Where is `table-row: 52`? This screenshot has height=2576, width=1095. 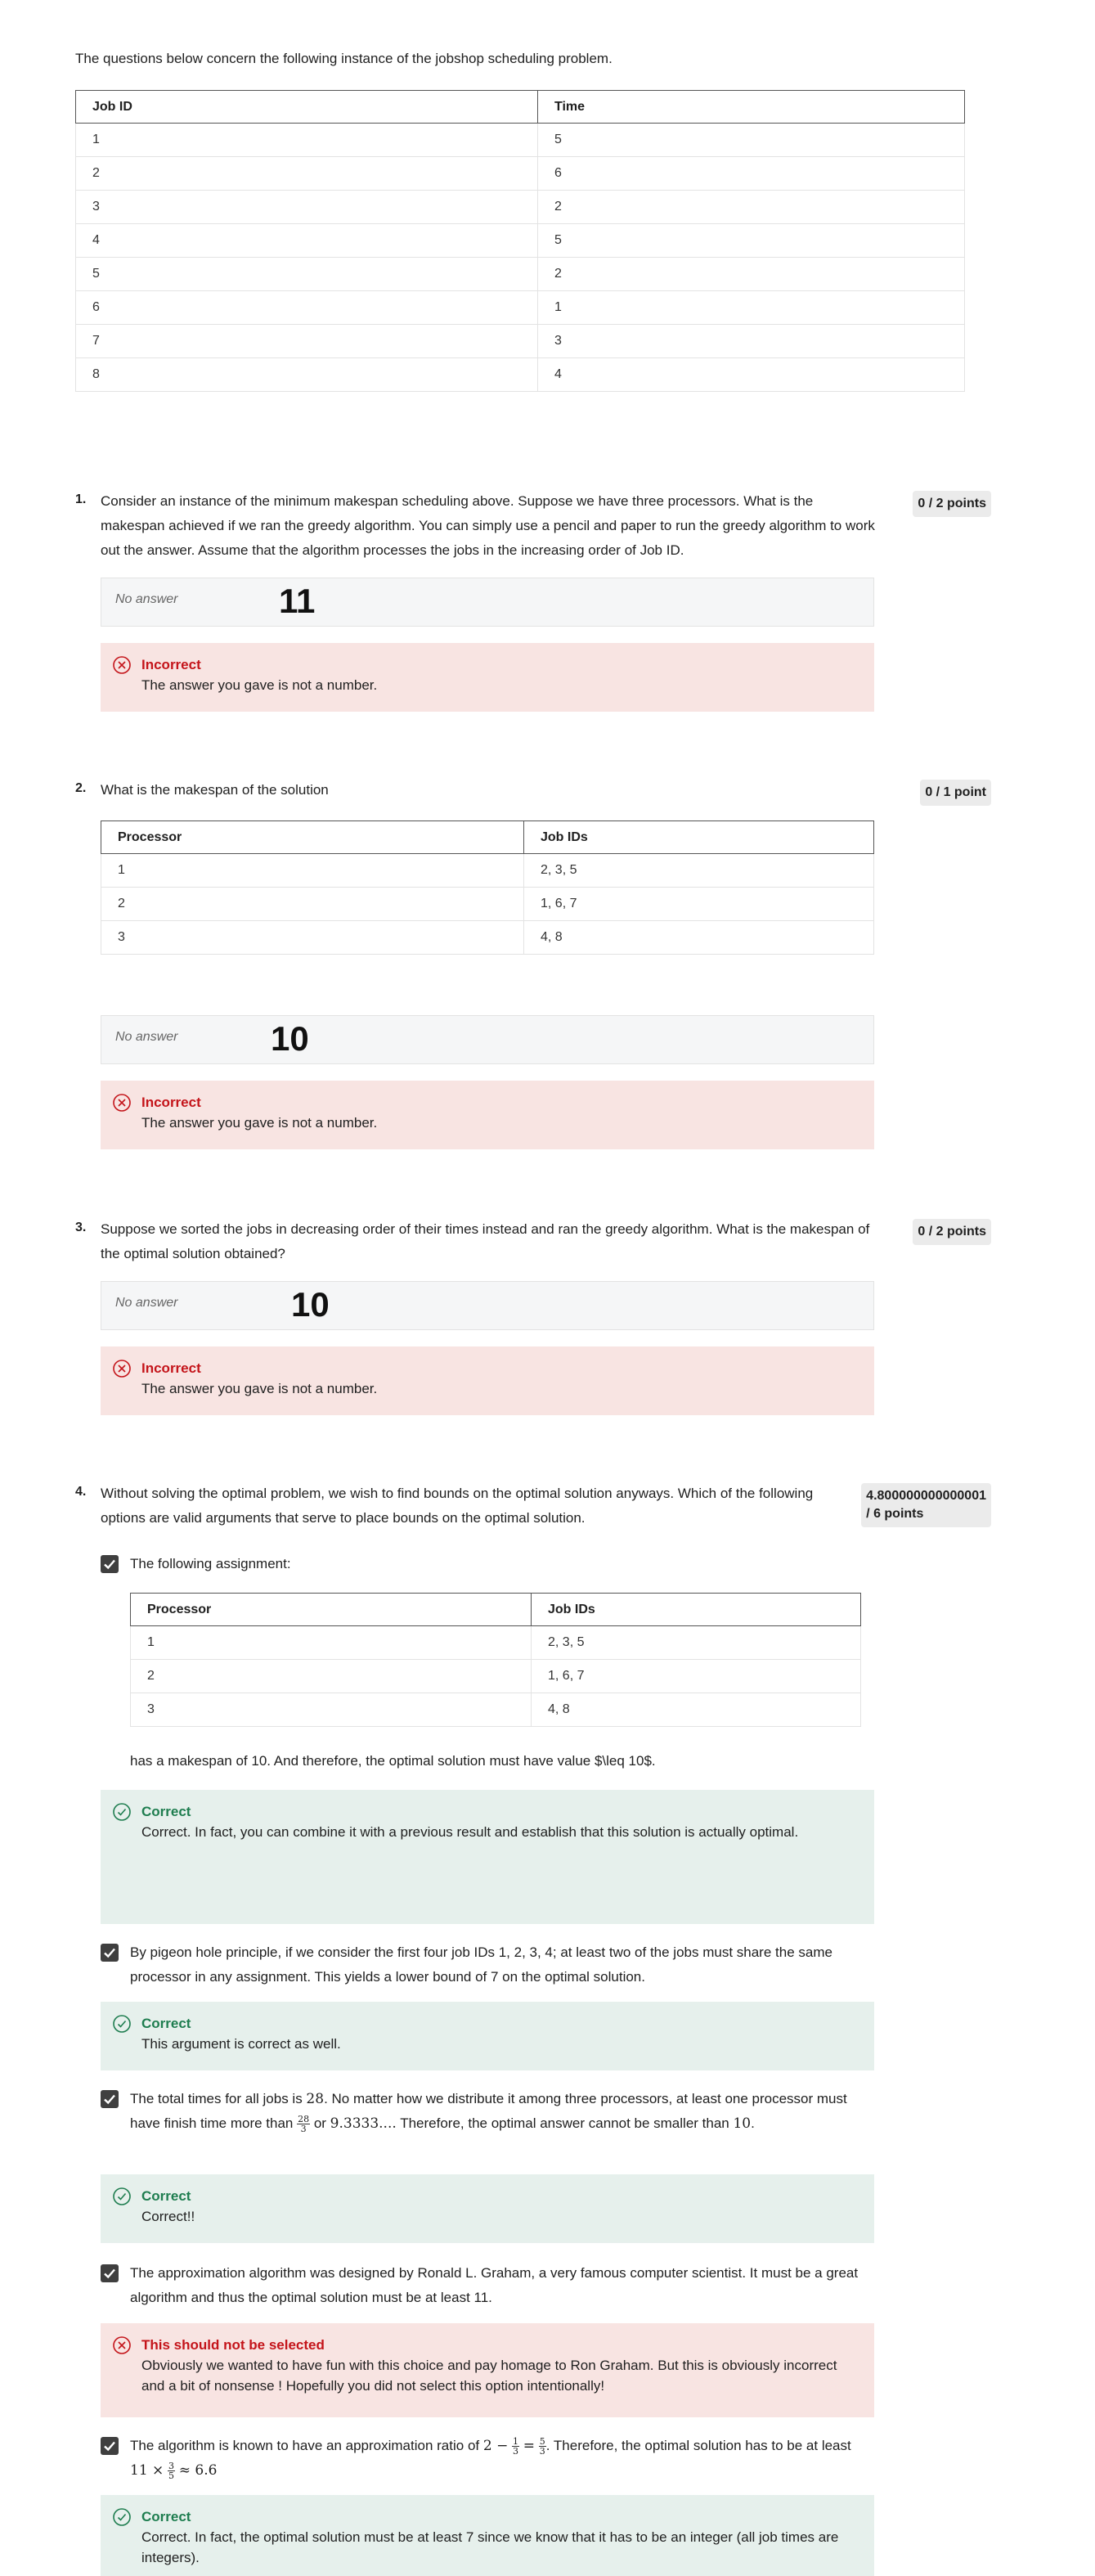
table-row: 52 is located at coordinates (520, 274).